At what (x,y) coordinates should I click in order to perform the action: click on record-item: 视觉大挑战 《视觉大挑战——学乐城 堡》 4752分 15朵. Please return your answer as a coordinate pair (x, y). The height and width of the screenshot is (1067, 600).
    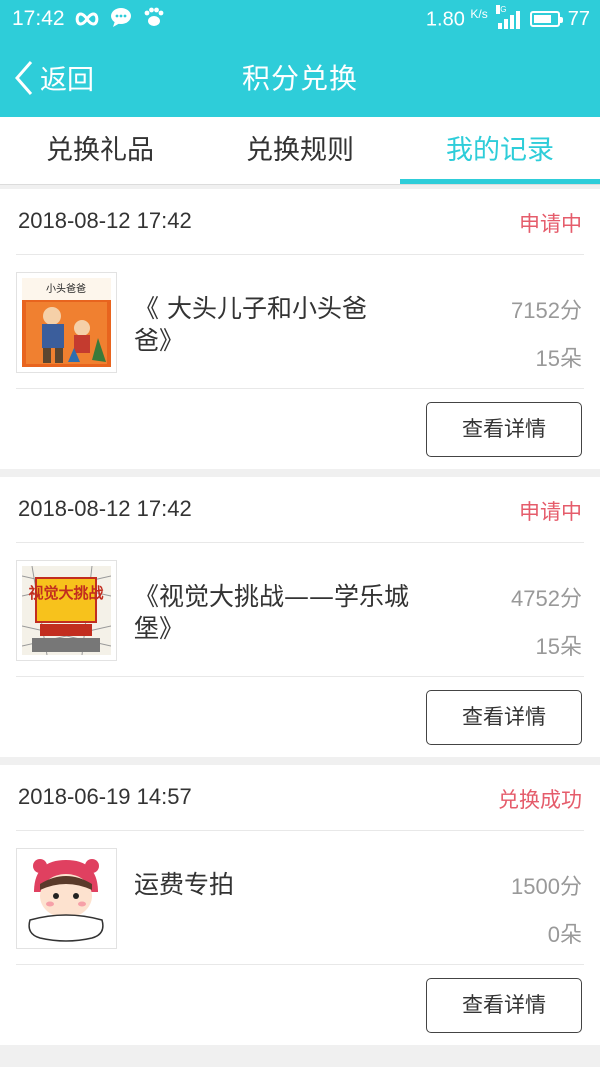
    Looking at the image, I should click on (300, 610).